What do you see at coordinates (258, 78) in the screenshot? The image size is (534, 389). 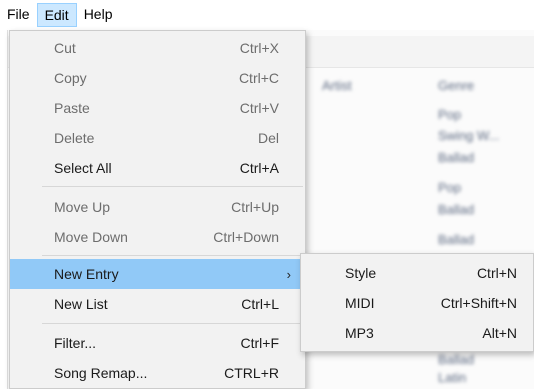 I see `menu-item-shortcut: Ctrl+C` at bounding box center [258, 78].